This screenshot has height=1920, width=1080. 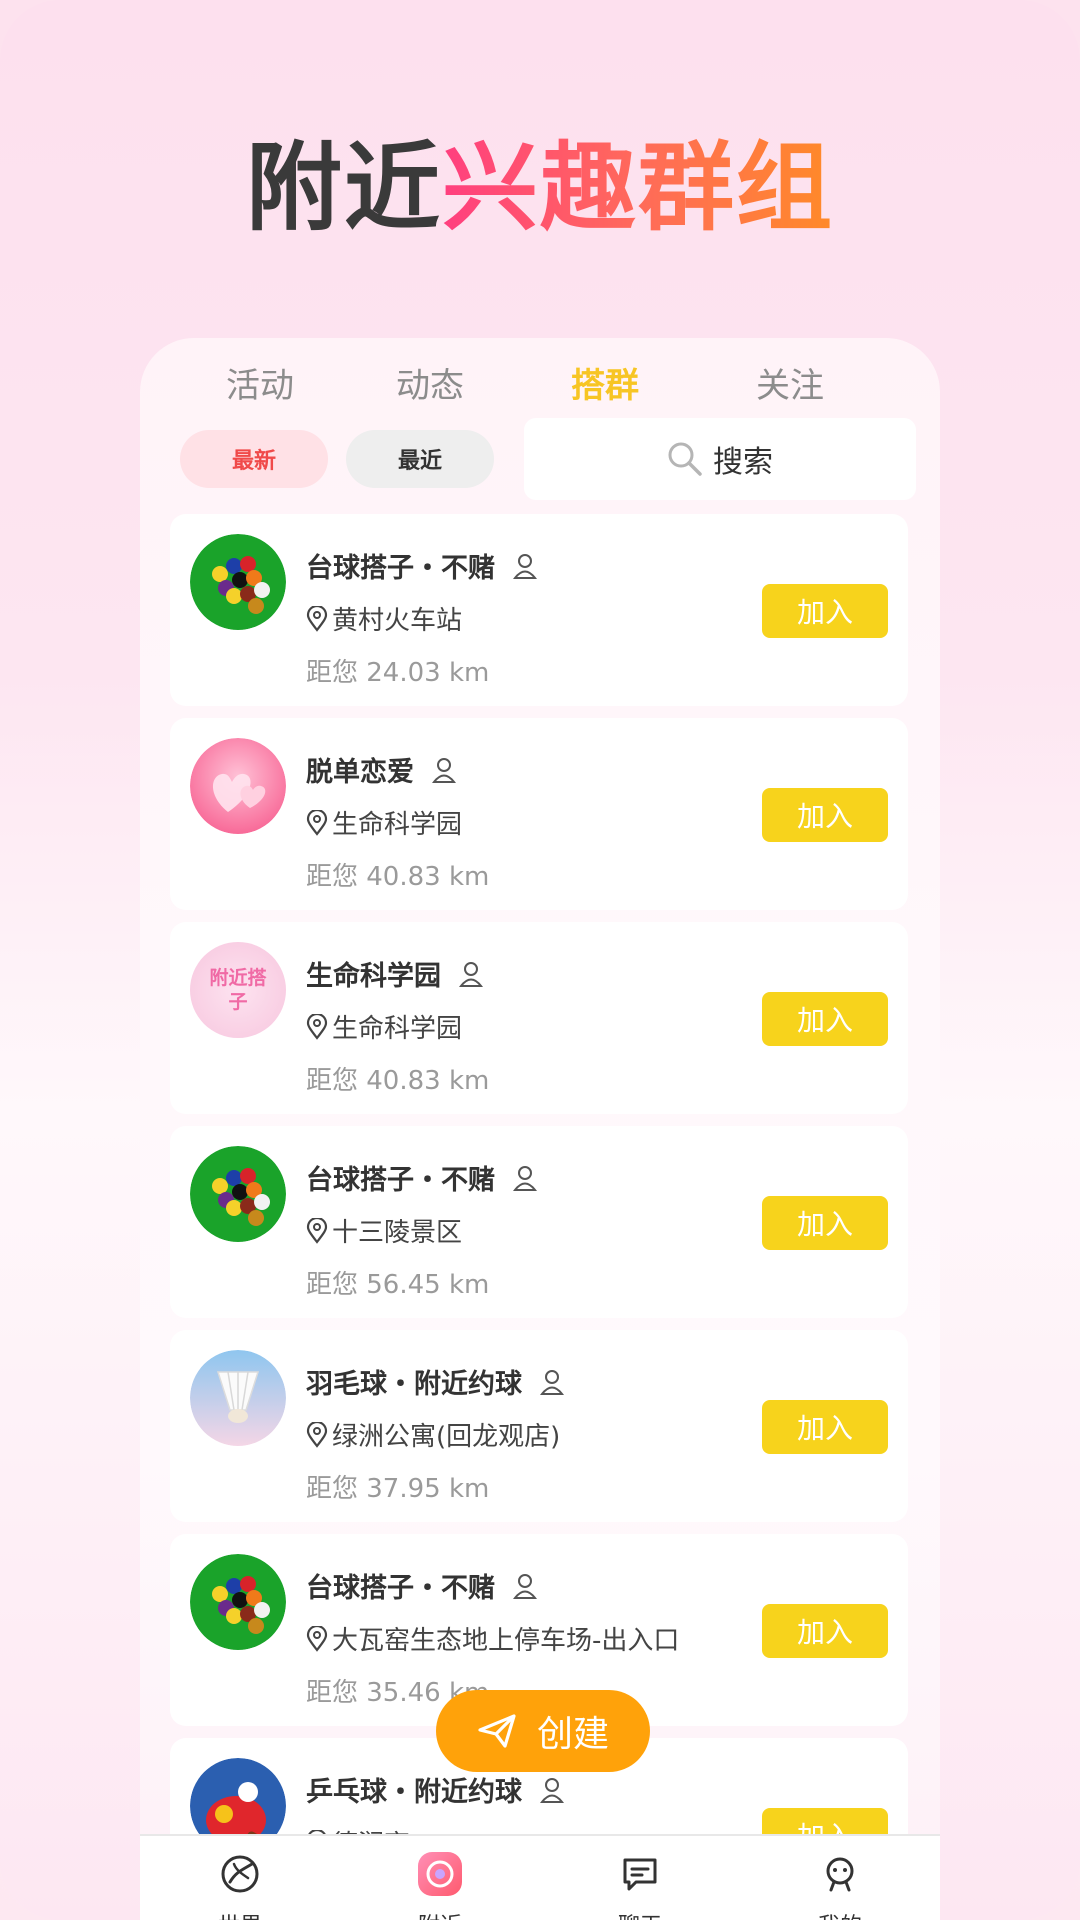 I want to click on group-location: 十三陵景区, so click(x=384, y=1230).